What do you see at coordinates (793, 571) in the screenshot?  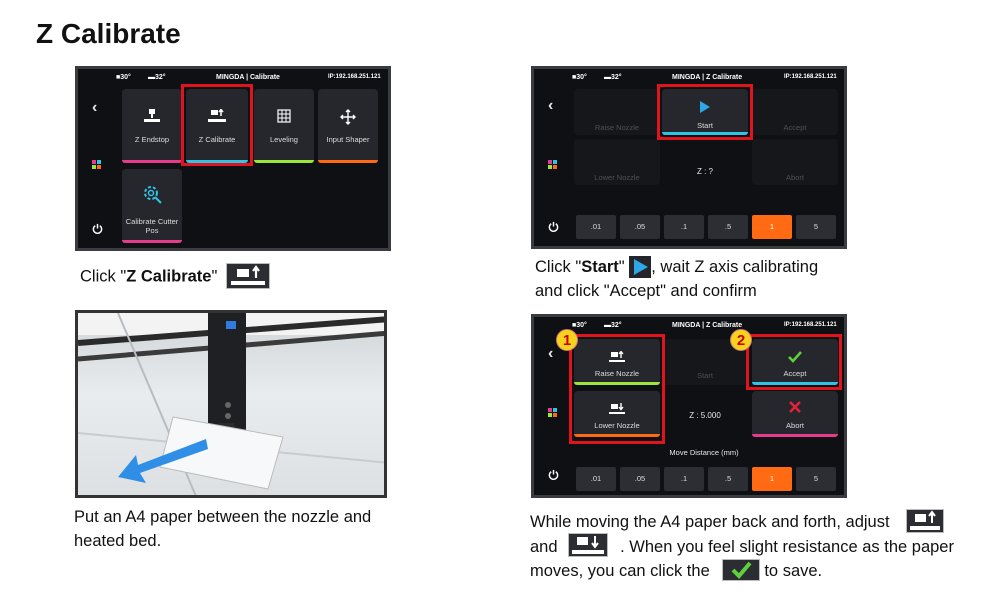 I see `caption-text: to save.` at bounding box center [793, 571].